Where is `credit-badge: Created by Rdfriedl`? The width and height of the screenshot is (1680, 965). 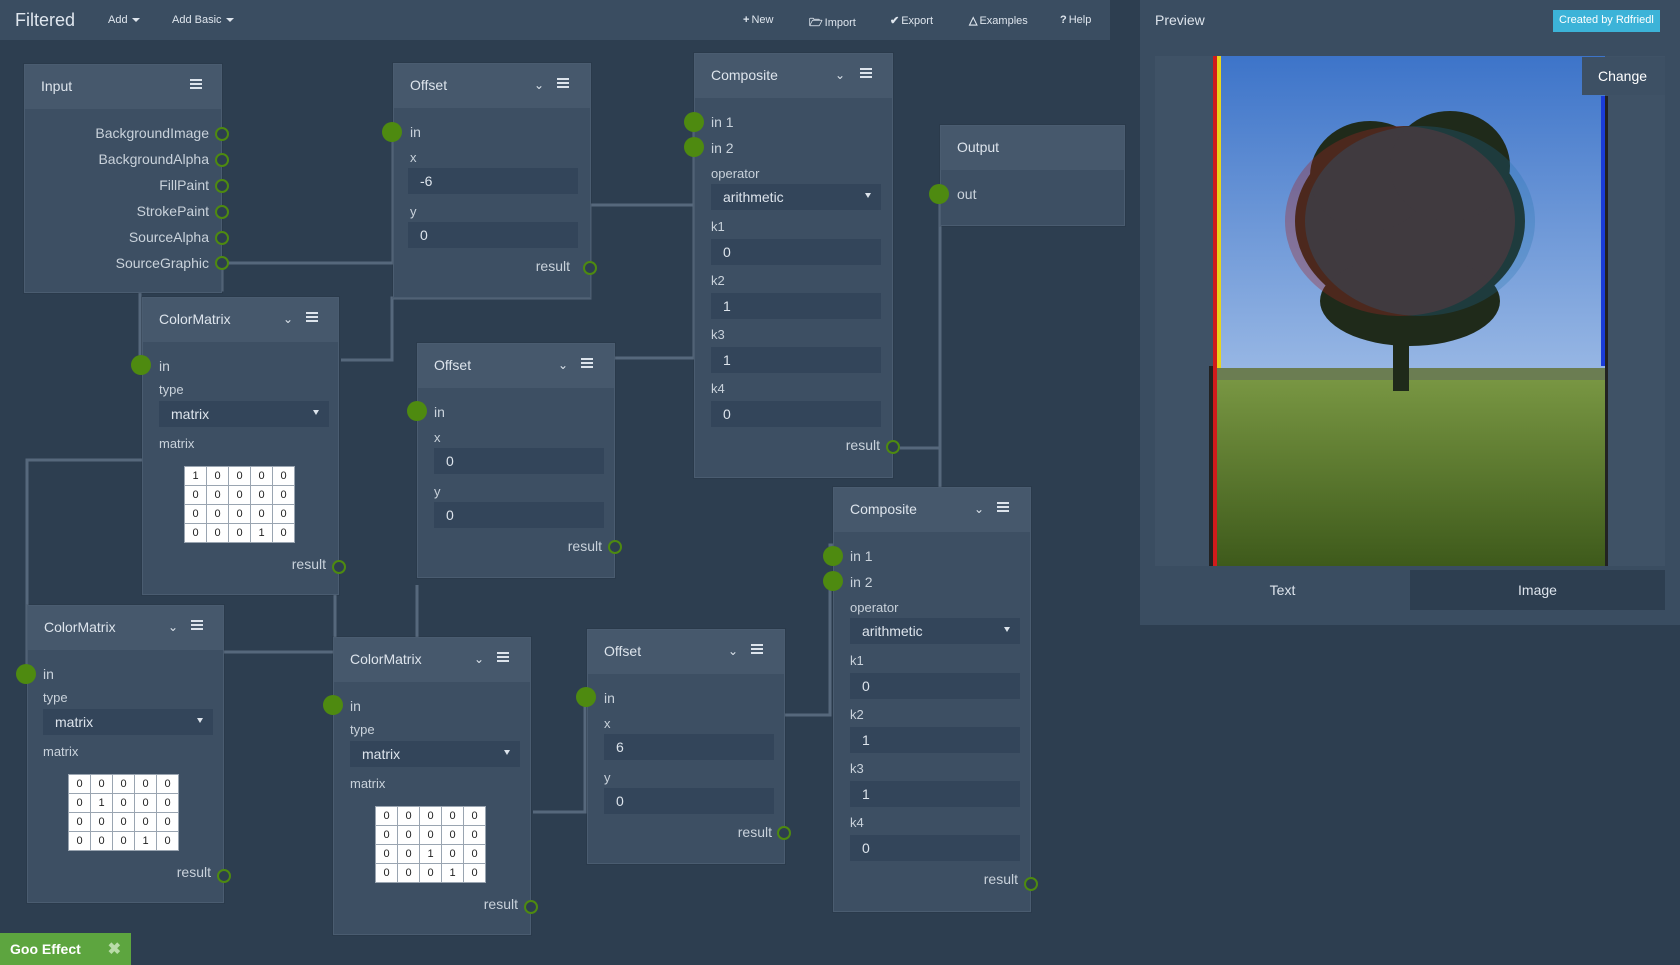 credit-badge: Created by Rdfriedl is located at coordinates (1606, 21).